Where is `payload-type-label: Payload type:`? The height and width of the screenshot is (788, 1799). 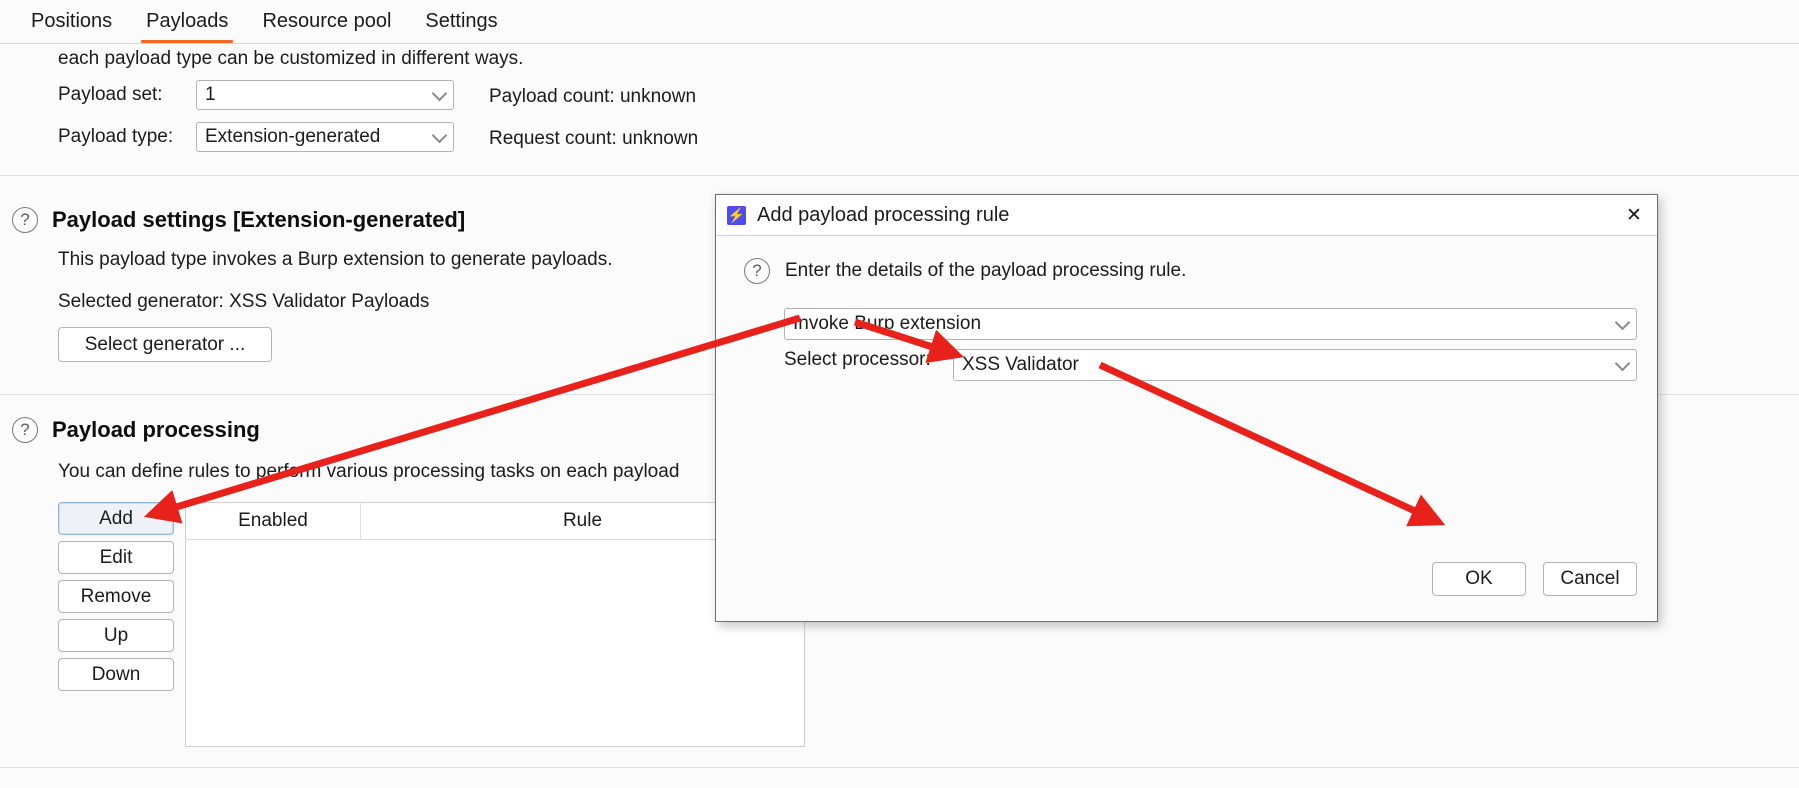
payload-type-label: Payload type: is located at coordinates (116, 136).